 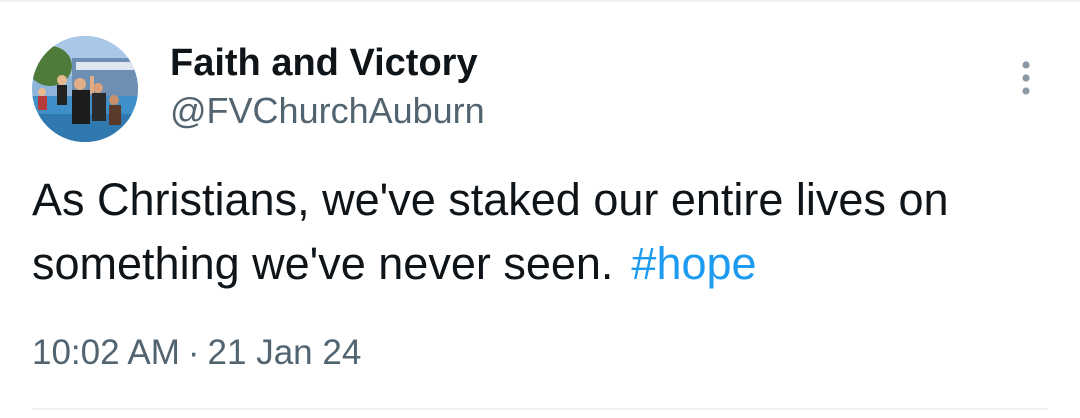 I want to click on avatar, so click(x=85, y=89).